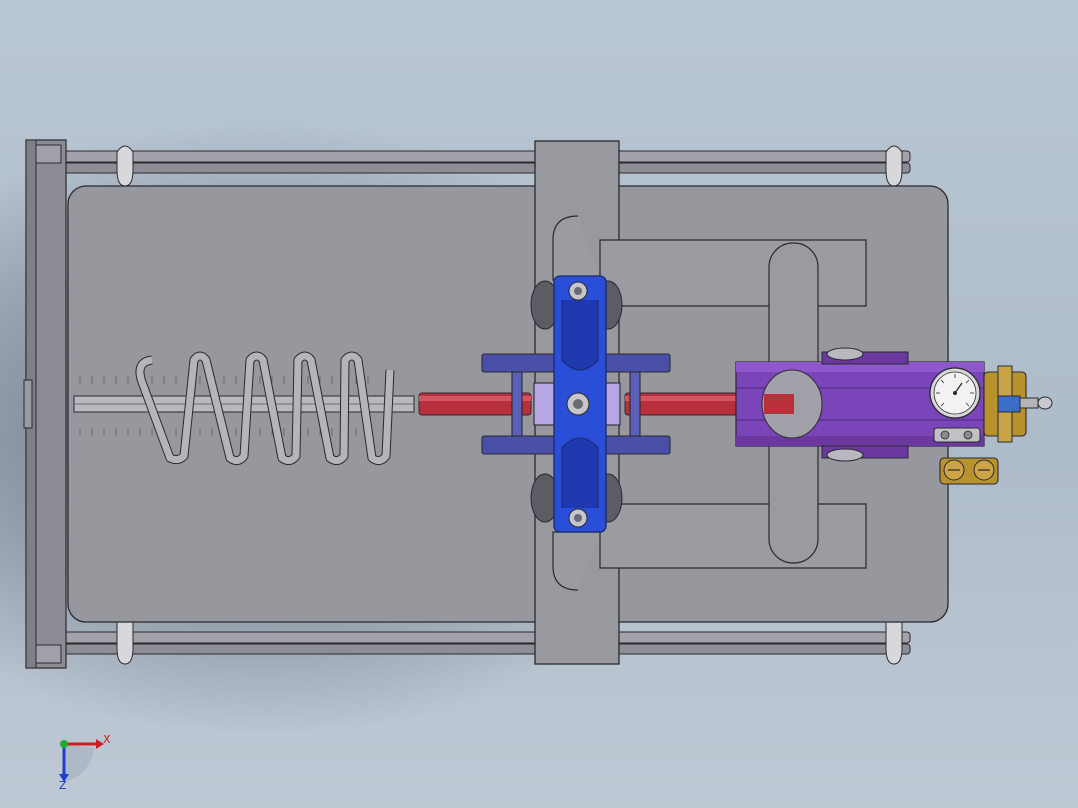 This screenshot has height=808, width=1078. What do you see at coordinates (894, 641) in the screenshot?
I see `rail-post-bottom-right` at bounding box center [894, 641].